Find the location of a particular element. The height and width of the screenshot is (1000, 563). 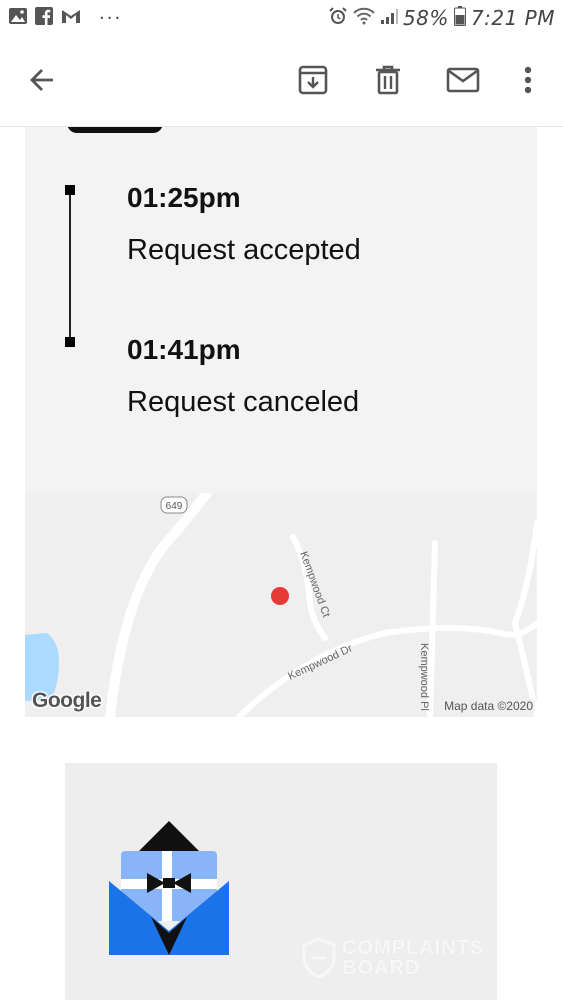

email-toolbar is located at coordinates (281, 82).